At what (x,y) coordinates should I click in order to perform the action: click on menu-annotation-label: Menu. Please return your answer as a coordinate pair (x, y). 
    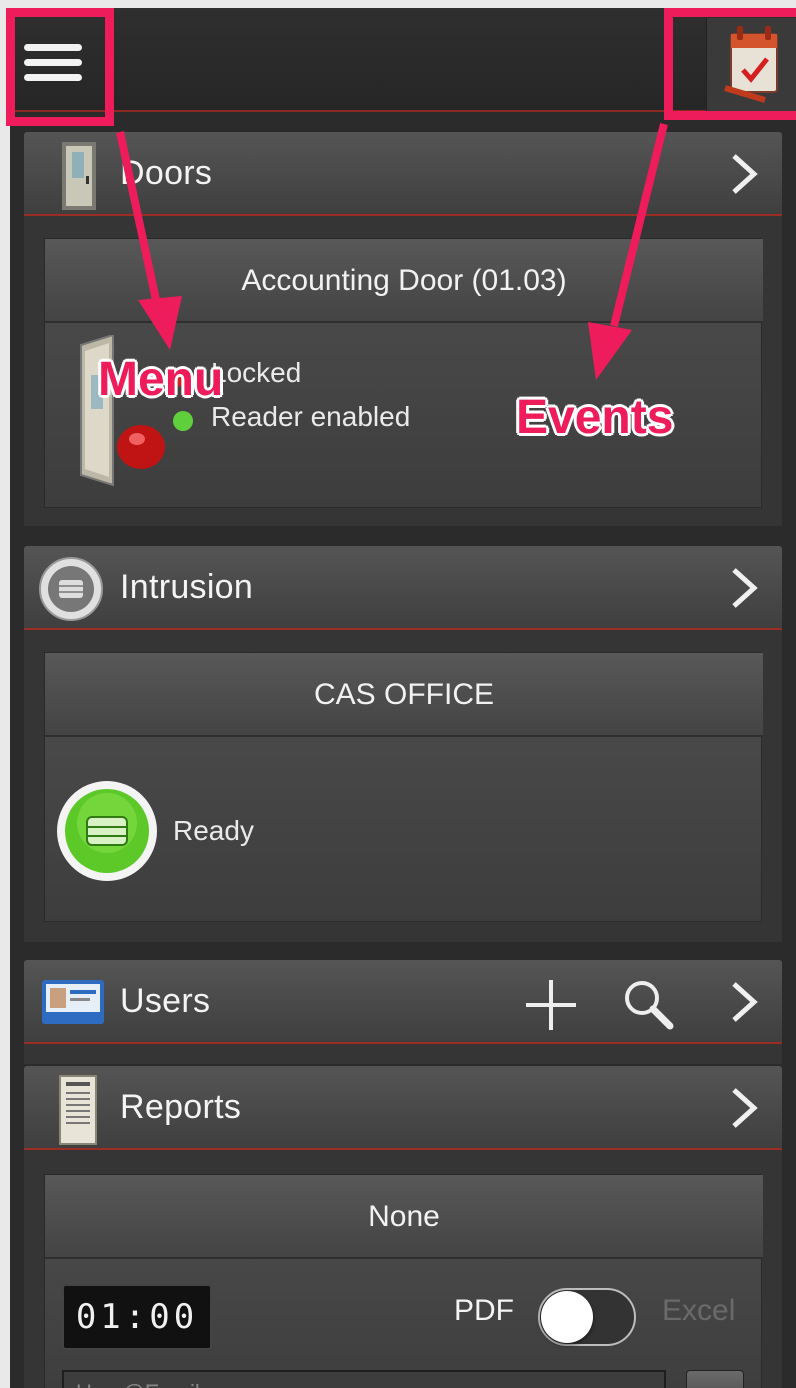
    Looking at the image, I should click on (161, 379).